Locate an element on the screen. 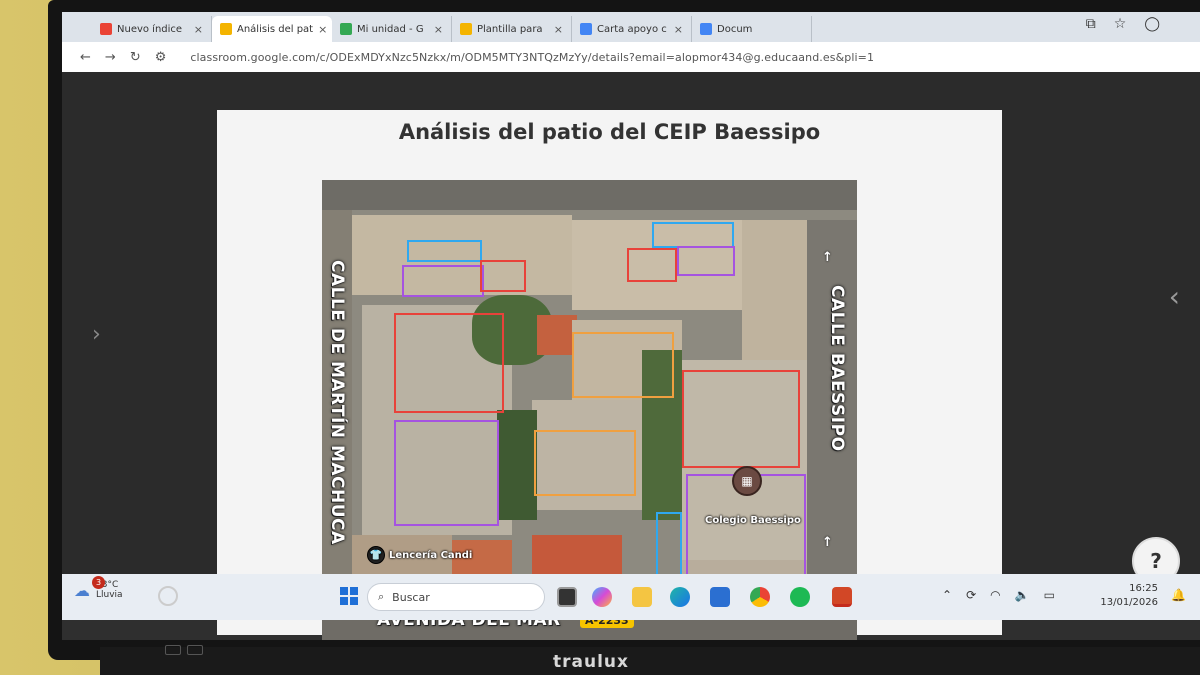  sync-icon: ⟳ is located at coordinates (971, 595).